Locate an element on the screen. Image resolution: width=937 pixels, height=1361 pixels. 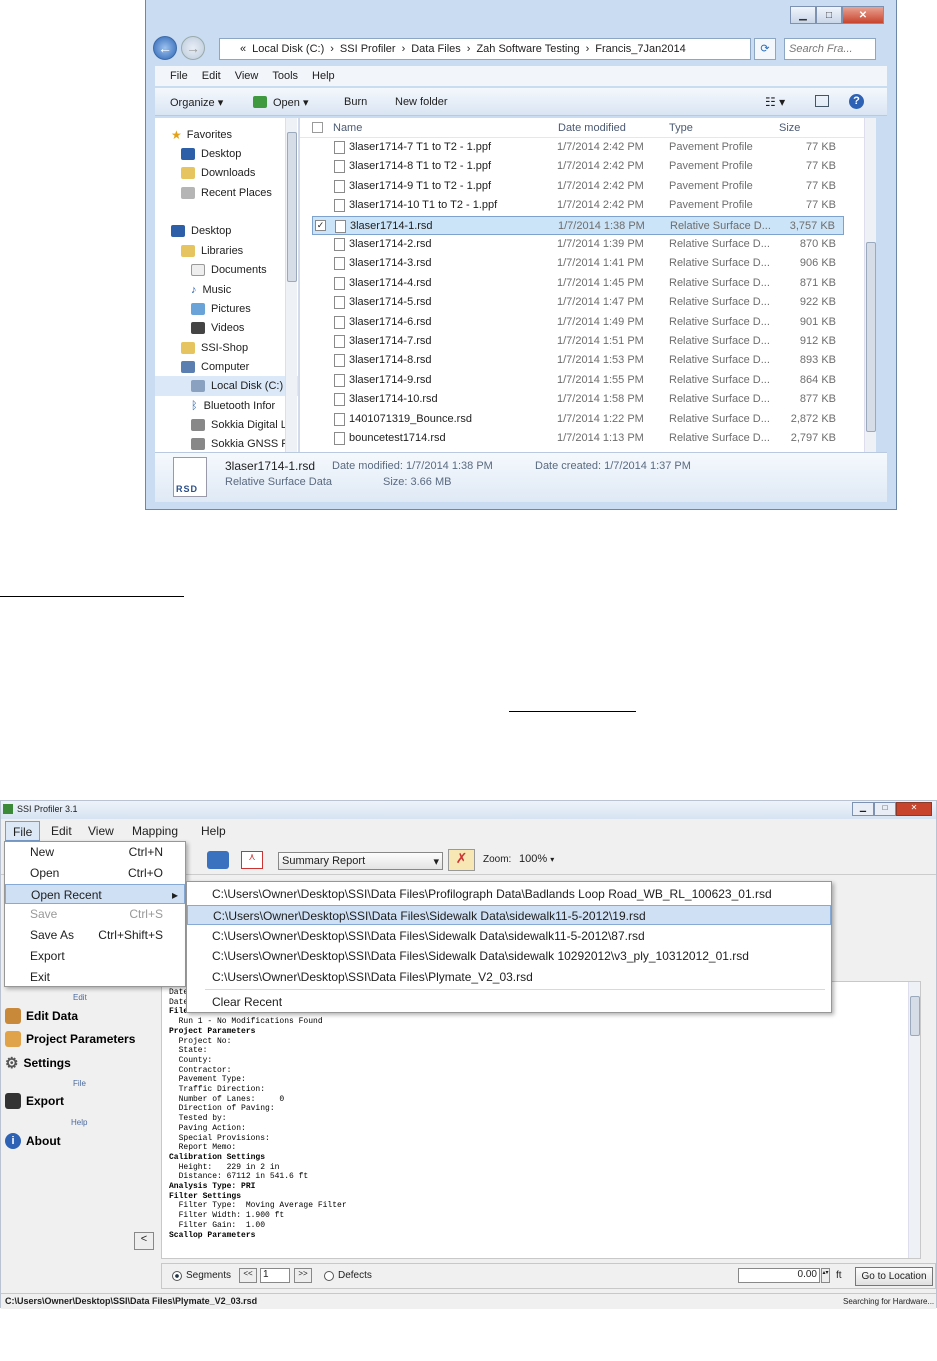
organize-button: Organize ▾ is located at coordinates (196, 102).